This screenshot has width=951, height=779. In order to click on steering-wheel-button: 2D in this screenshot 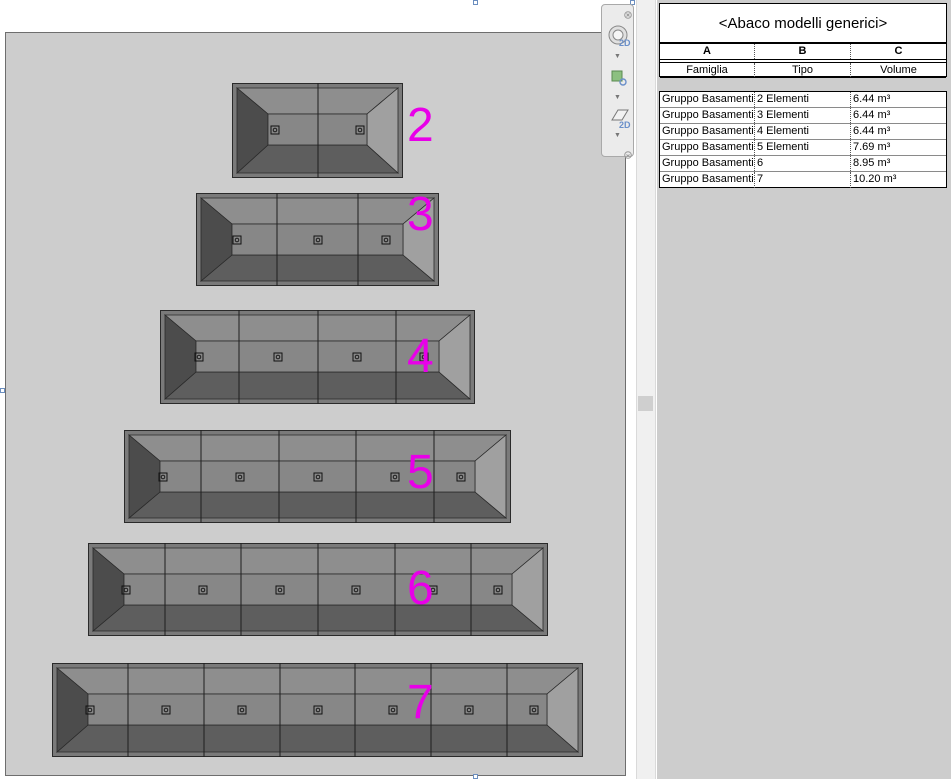, I will do `click(618, 39)`.